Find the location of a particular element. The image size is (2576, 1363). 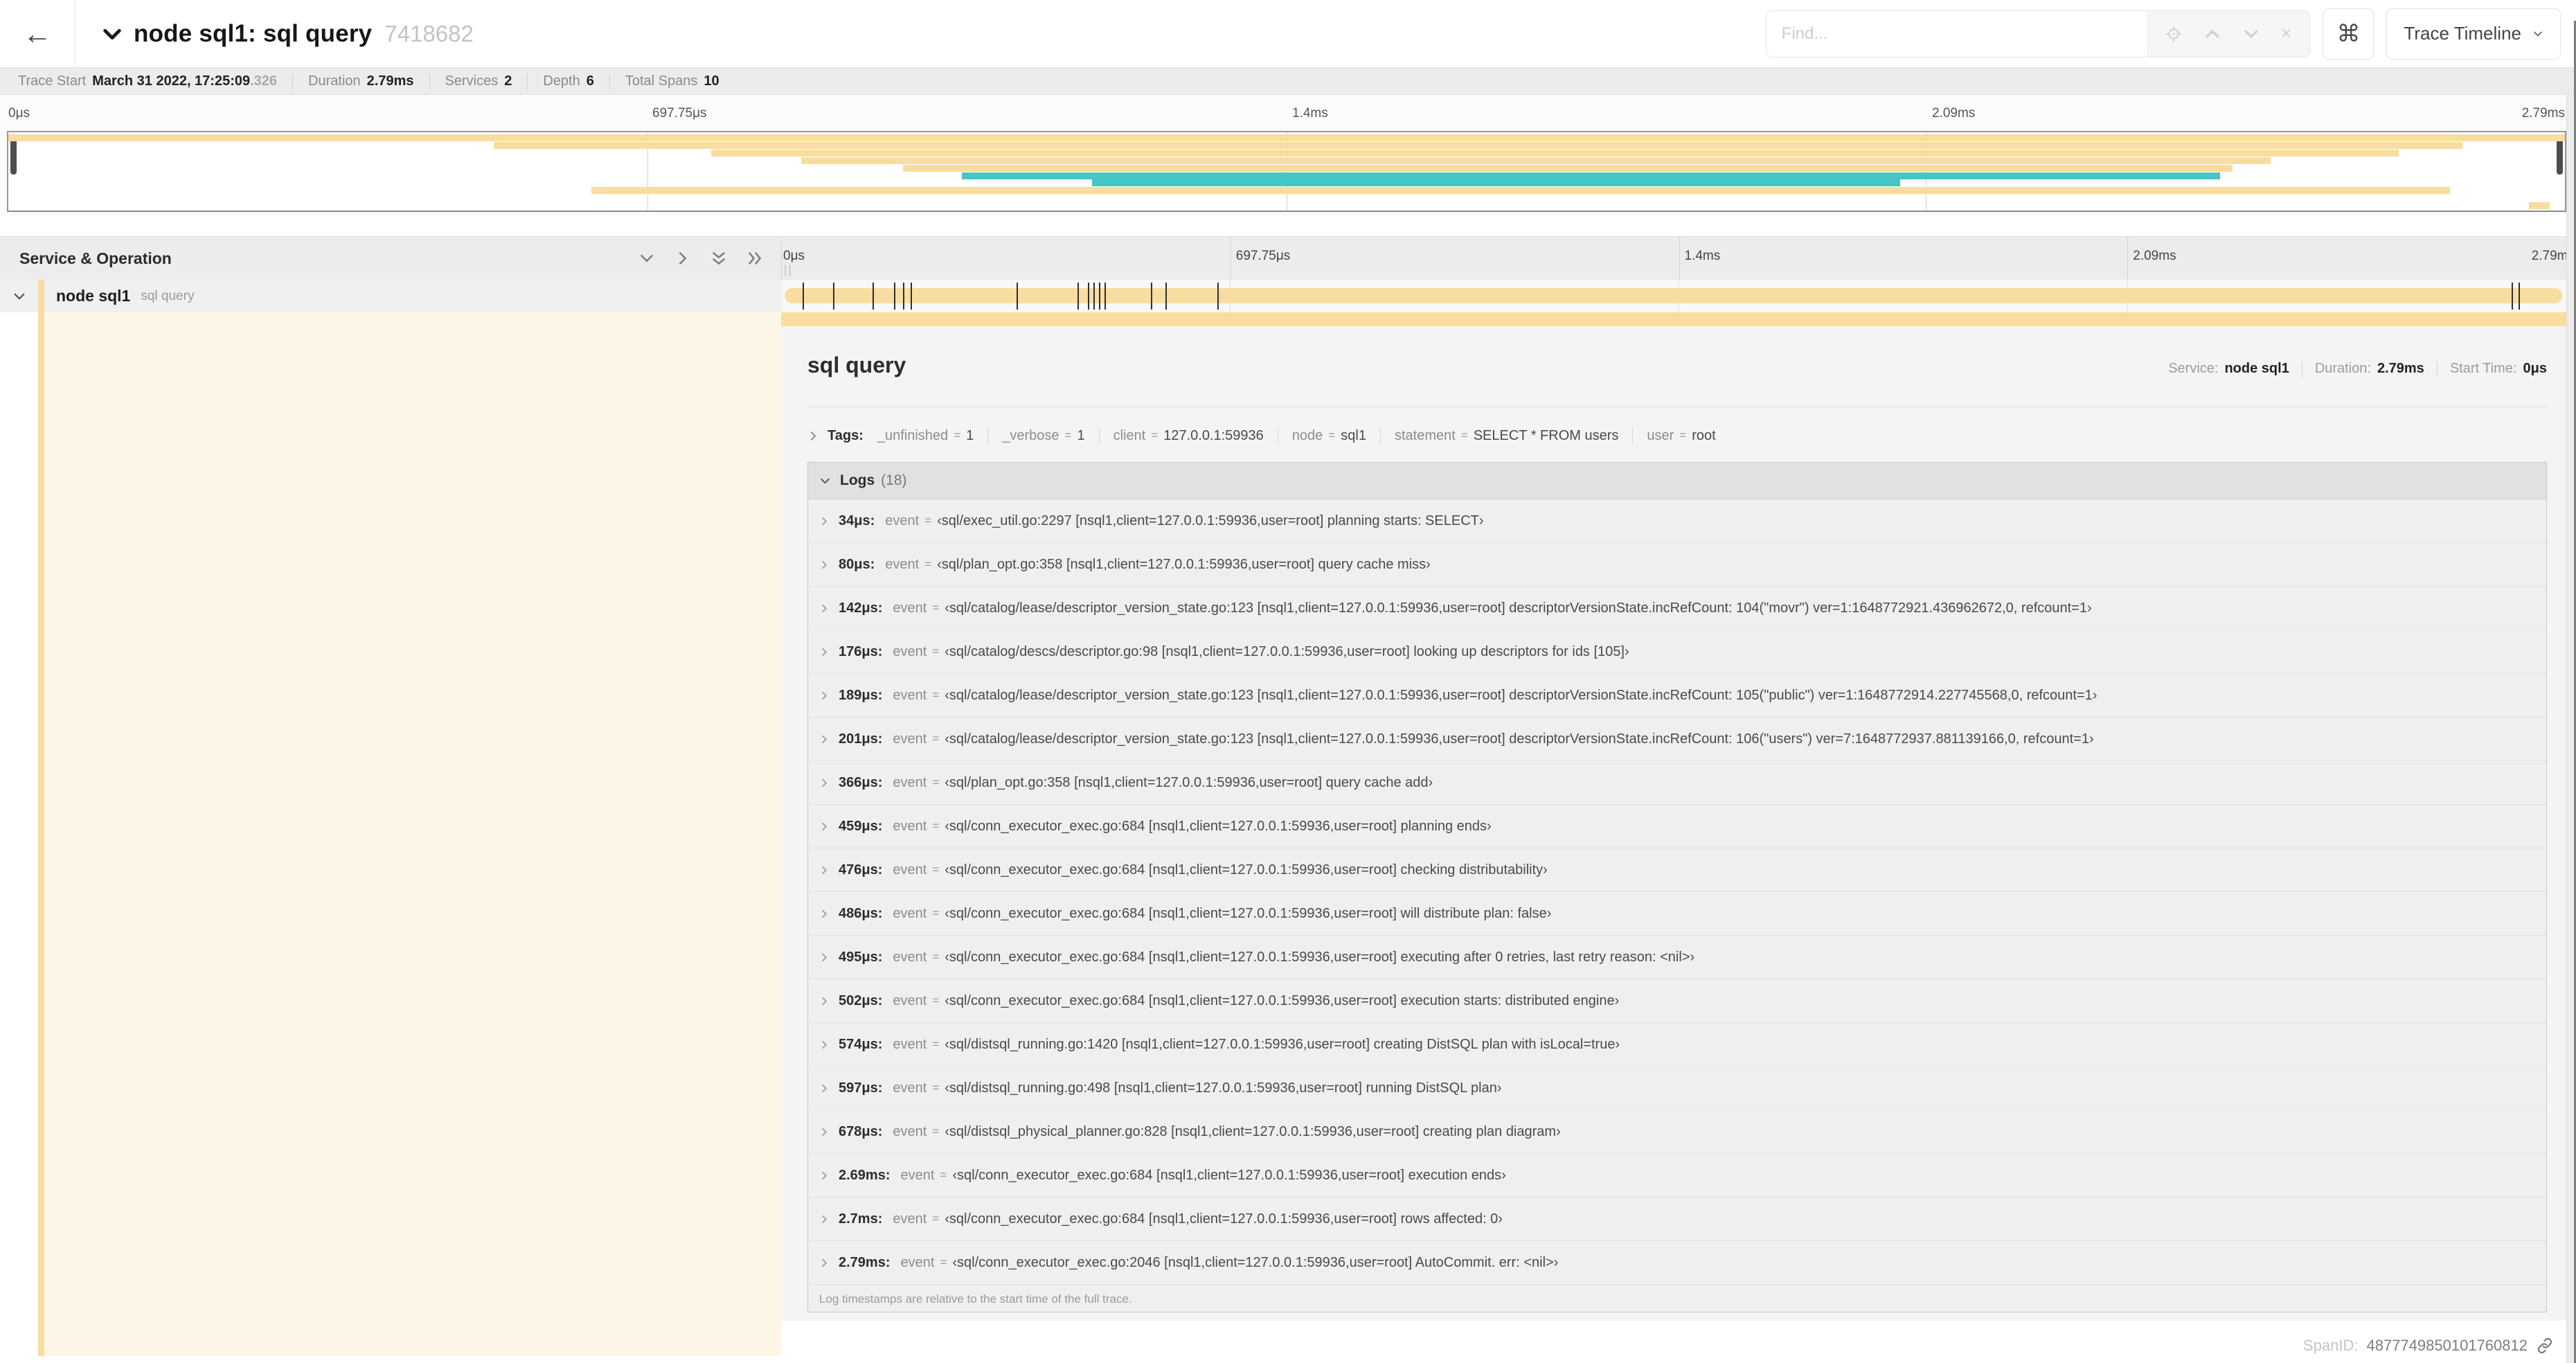

view-type-label: Trace Timeline is located at coordinates (2462, 33).